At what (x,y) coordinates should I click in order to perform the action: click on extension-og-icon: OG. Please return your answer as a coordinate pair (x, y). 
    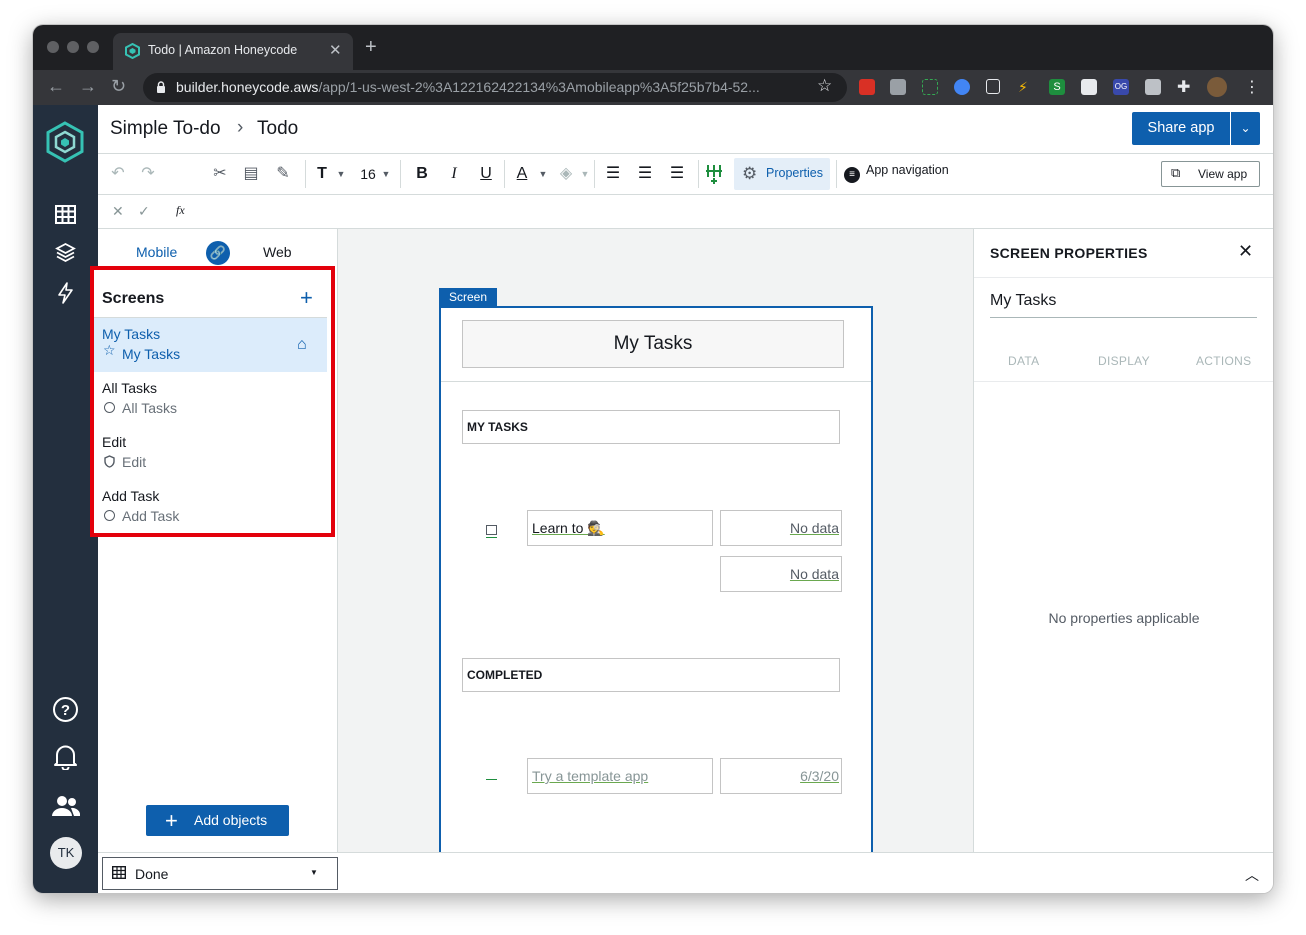
    Looking at the image, I should click on (1121, 87).